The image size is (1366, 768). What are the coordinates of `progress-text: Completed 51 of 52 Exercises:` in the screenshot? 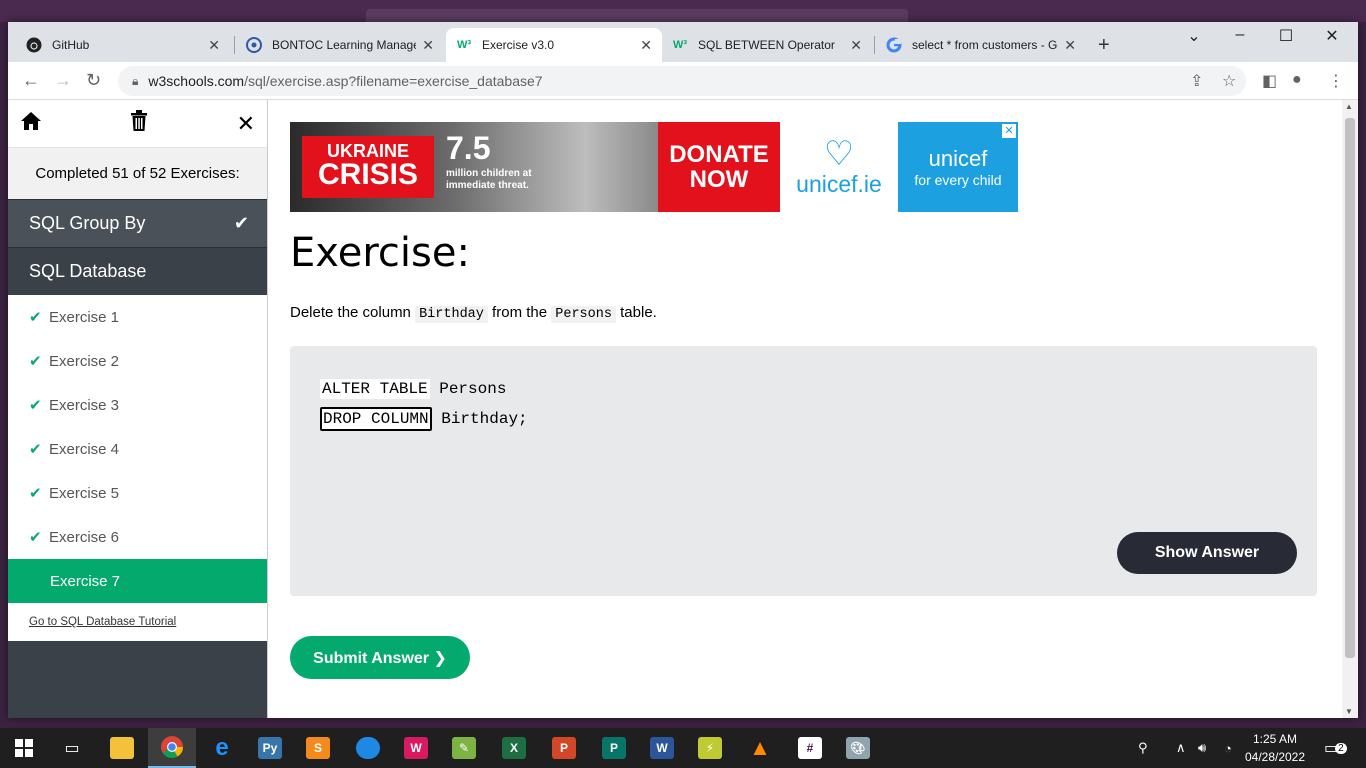 It's located at (137, 173).